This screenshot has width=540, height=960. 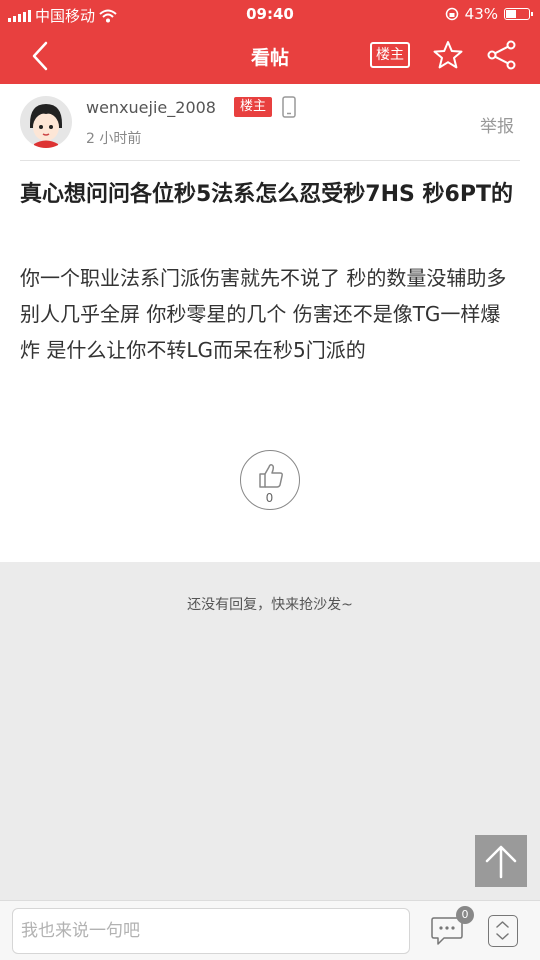 What do you see at coordinates (465, 915) in the screenshot?
I see `comment-count-badge: 0` at bounding box center [465, 915].